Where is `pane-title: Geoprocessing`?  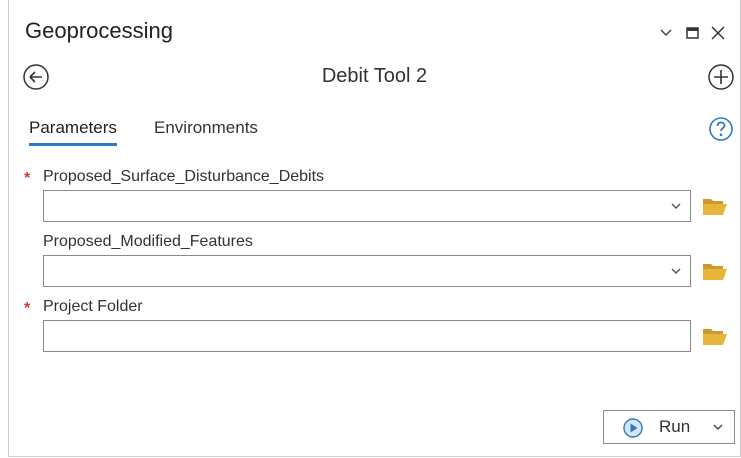 pane-title: Geoprocessing is located at coordinates (99, 30).